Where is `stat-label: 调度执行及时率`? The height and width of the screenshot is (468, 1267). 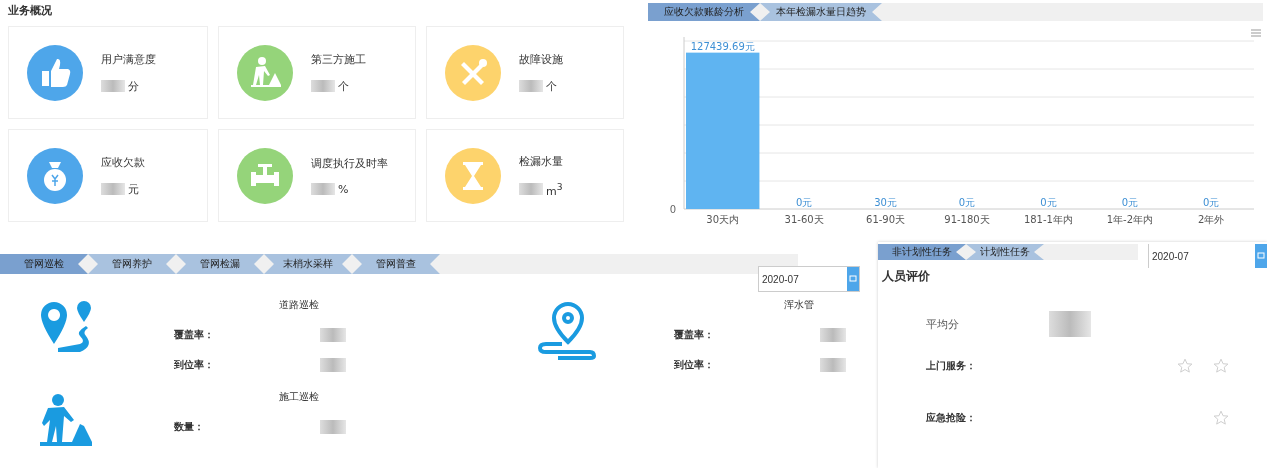 stat-label: 调度执行及时率 is located at coordinates (349, 163).